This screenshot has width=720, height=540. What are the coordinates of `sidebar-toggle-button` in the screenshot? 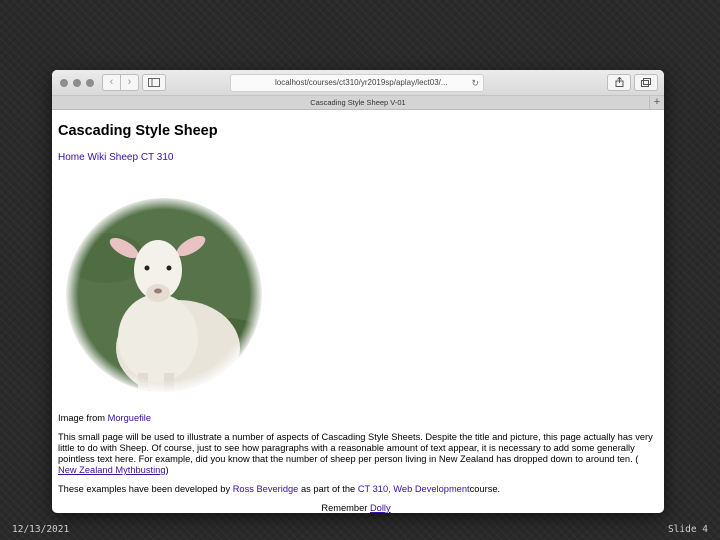 It's located at (154, 82).